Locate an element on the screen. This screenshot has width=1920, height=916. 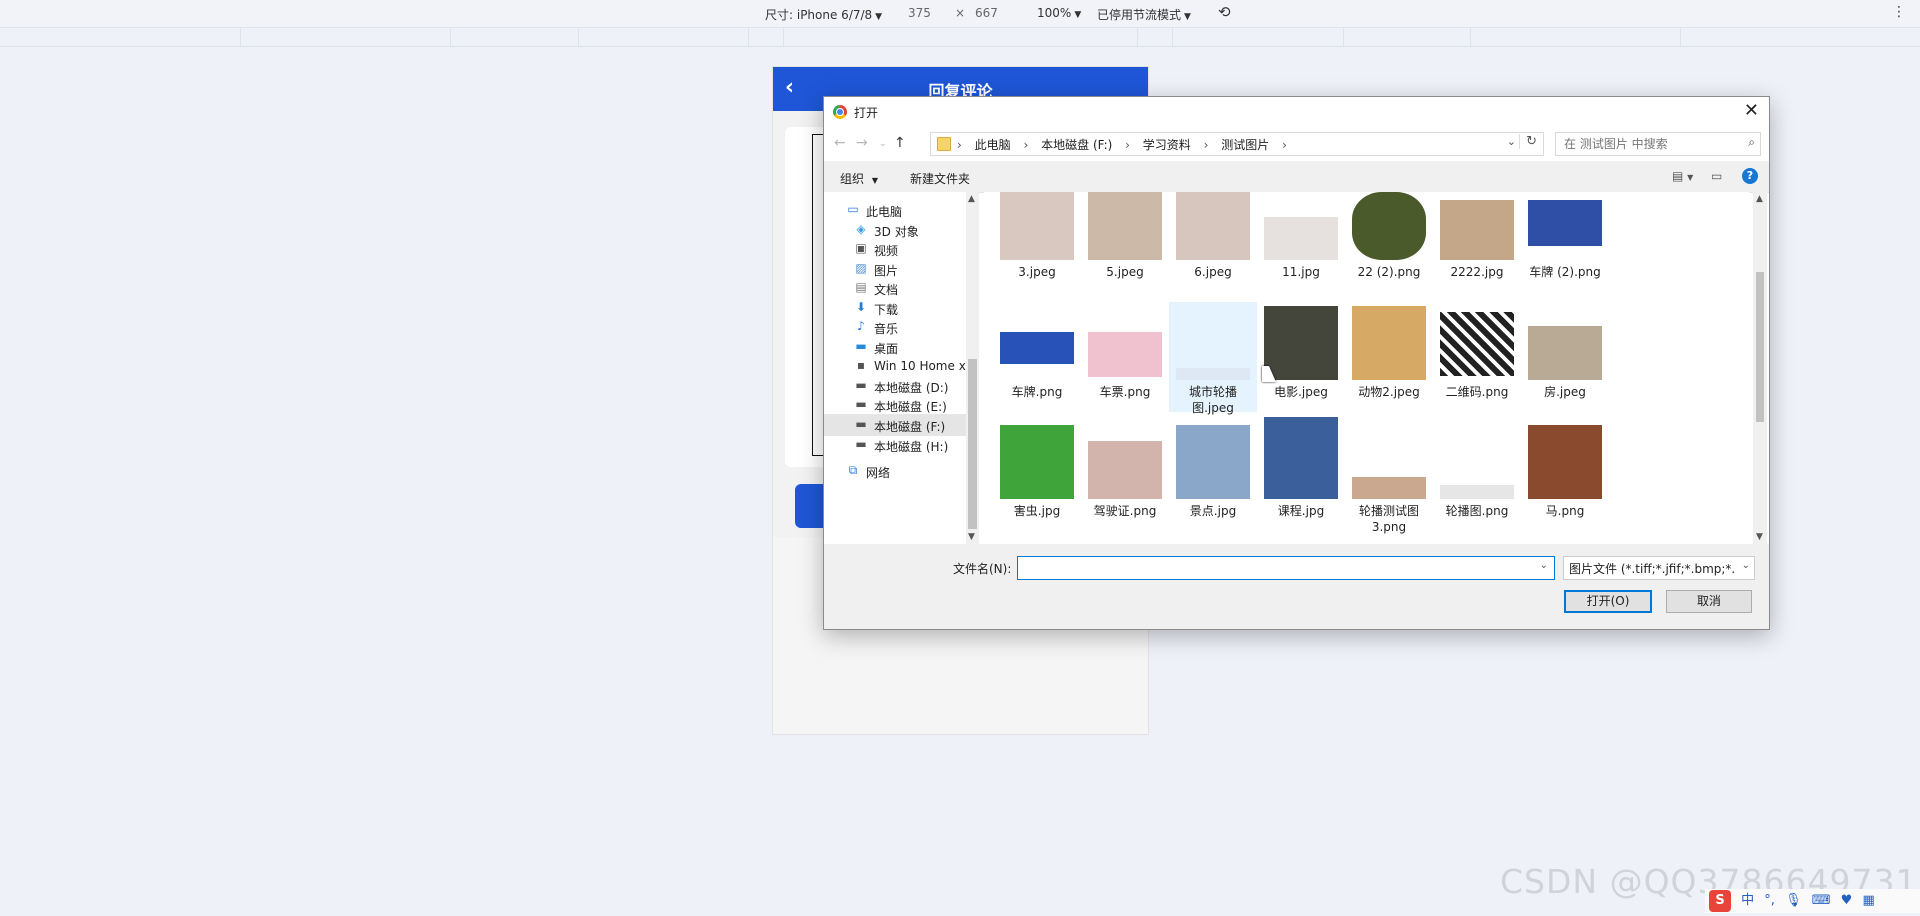
file-item: 6.jpeg is located at coordinates (1213, 242).